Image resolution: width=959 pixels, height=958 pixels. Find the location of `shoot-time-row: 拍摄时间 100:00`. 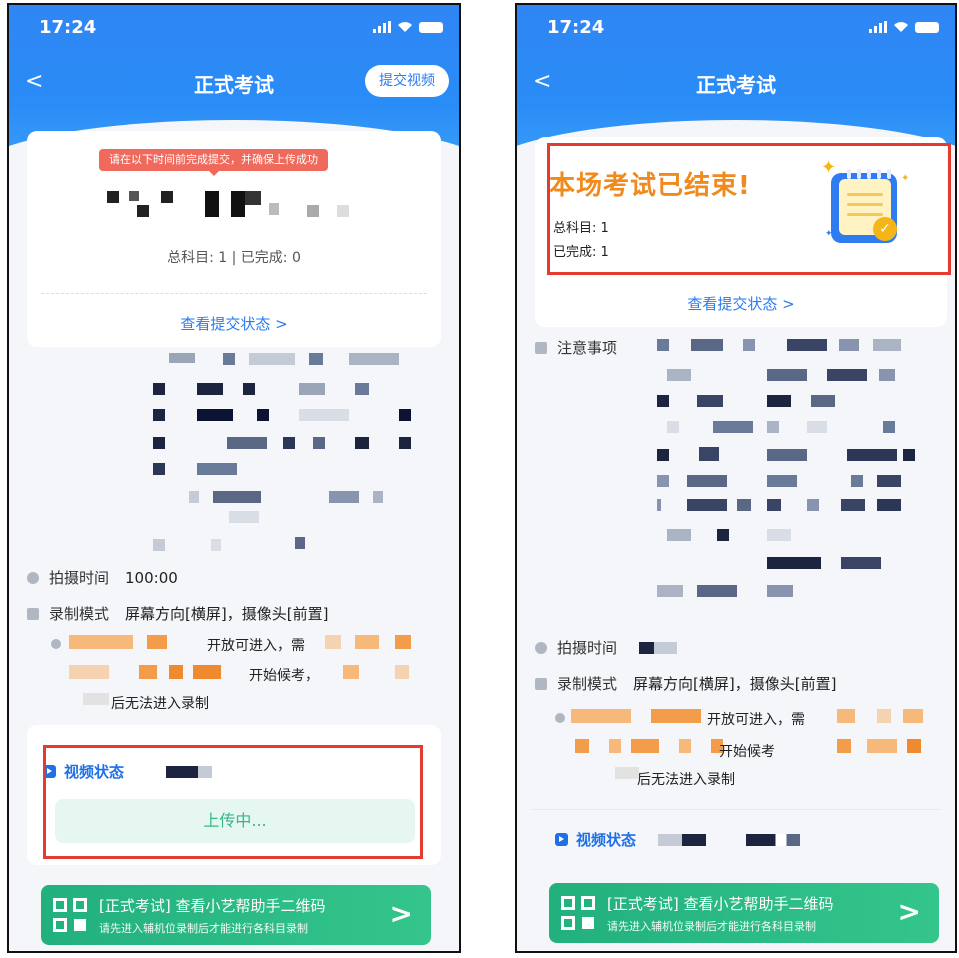

shoot-time-row: 拍摄时间 100:00 is located at coordinates (102, 577).